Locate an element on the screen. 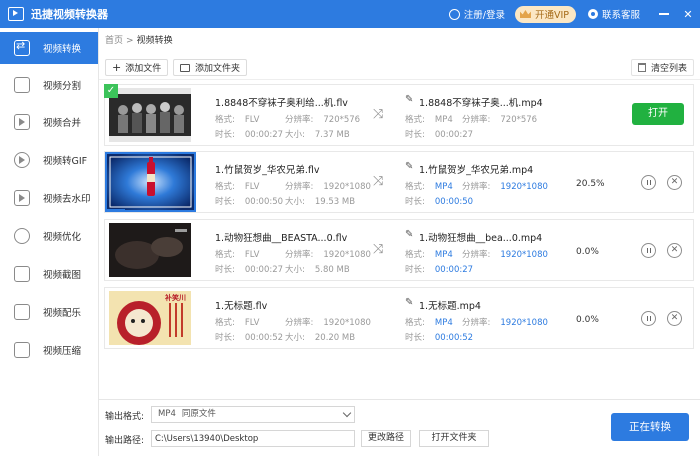 Image resolution: width=700 pixels, height=456 pixels. output-duration: 时长: 00:00:50 is located at coordinates (439, 201).